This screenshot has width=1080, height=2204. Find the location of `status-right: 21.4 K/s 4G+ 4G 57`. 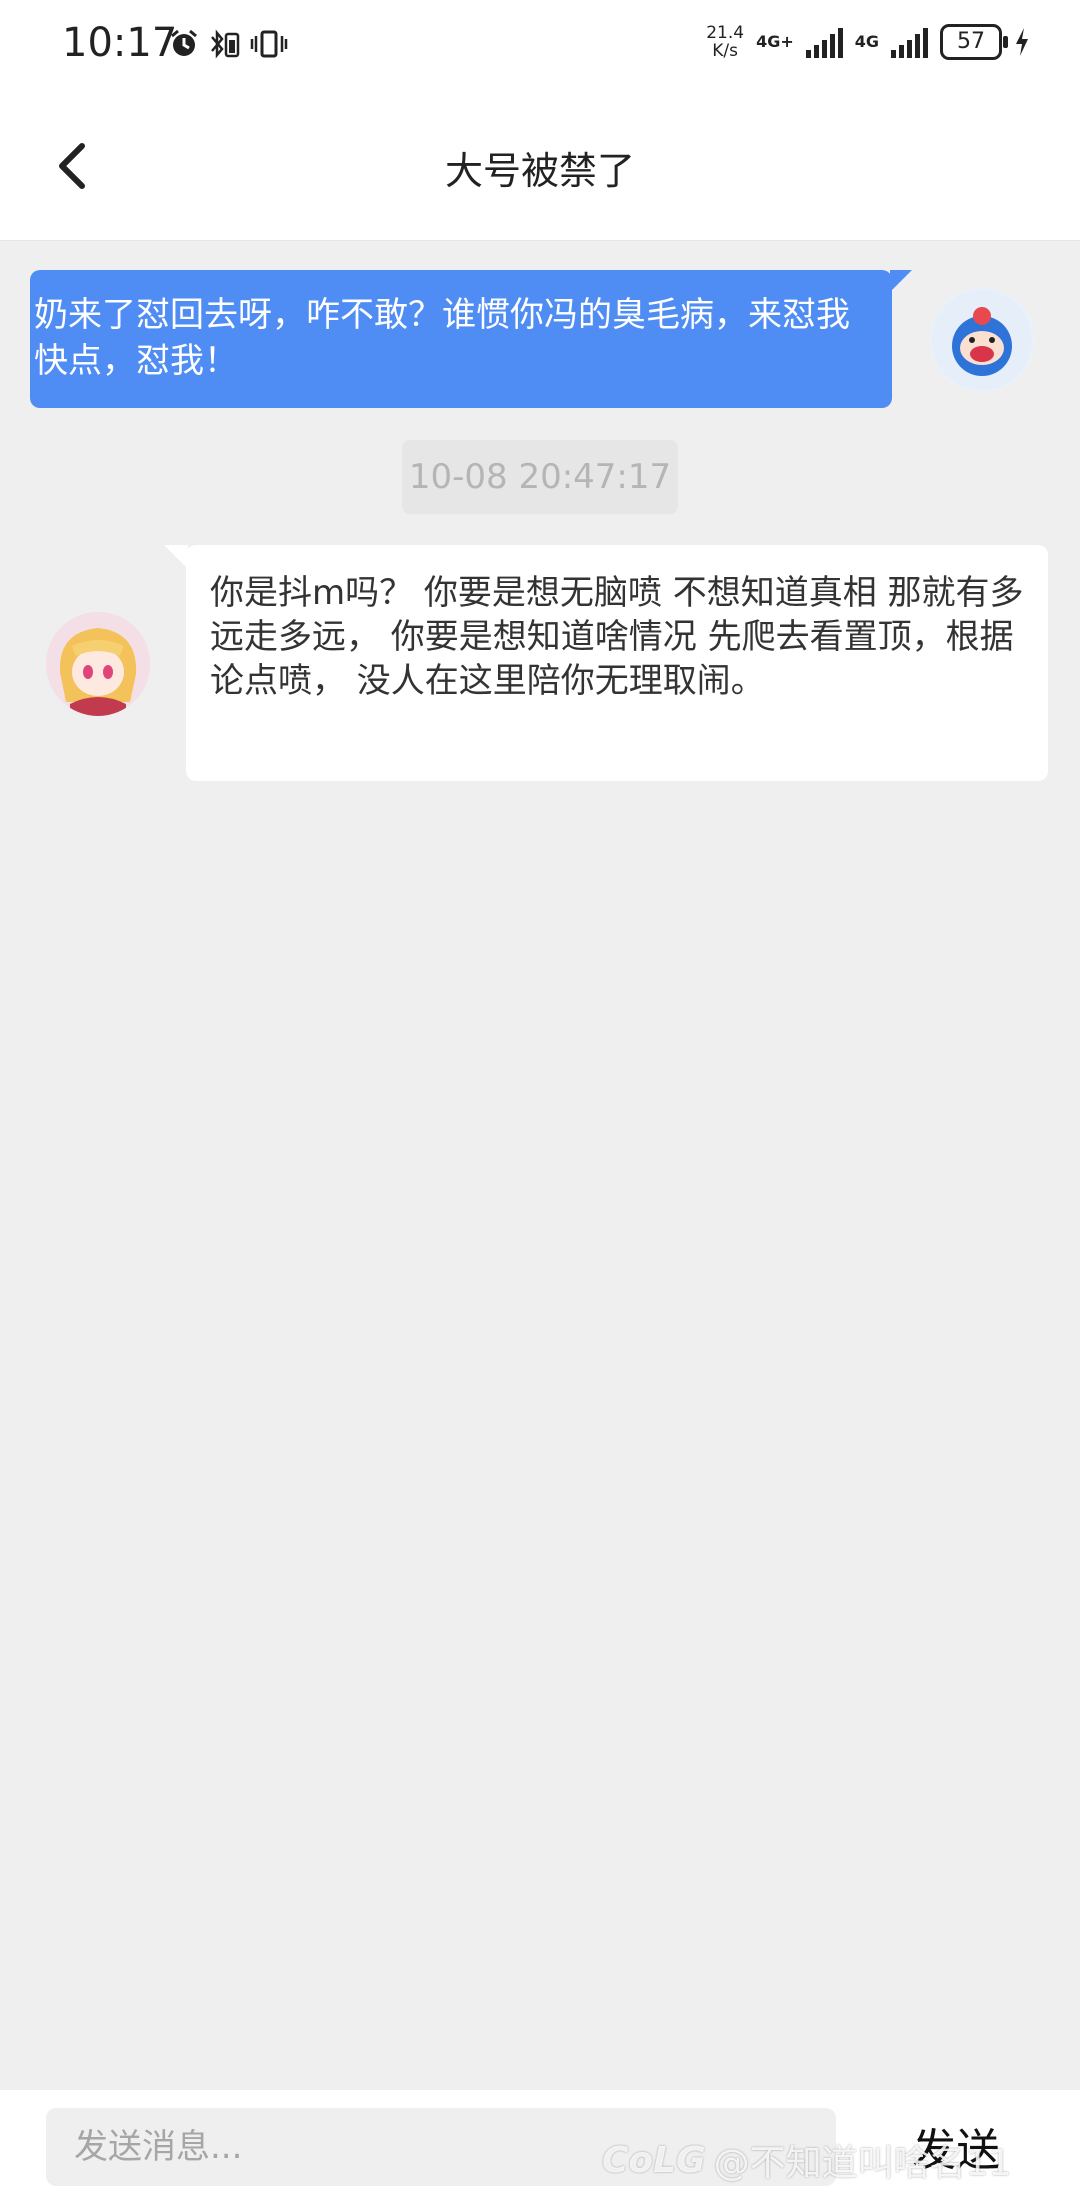

status-right: 21.4 K/s 4G+ 4G 57 is located at coordinates (868, 42).